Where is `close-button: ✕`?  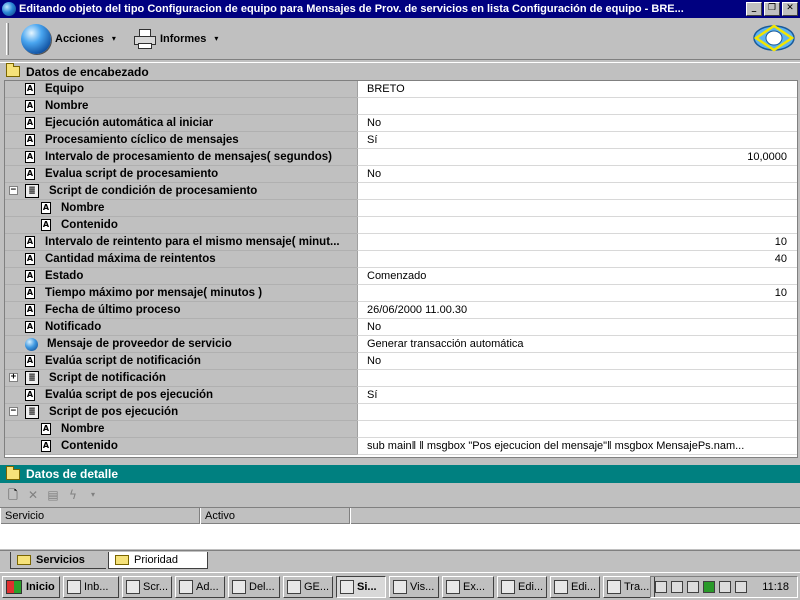 close-button: ✕ is located at coordinates (790, 9).